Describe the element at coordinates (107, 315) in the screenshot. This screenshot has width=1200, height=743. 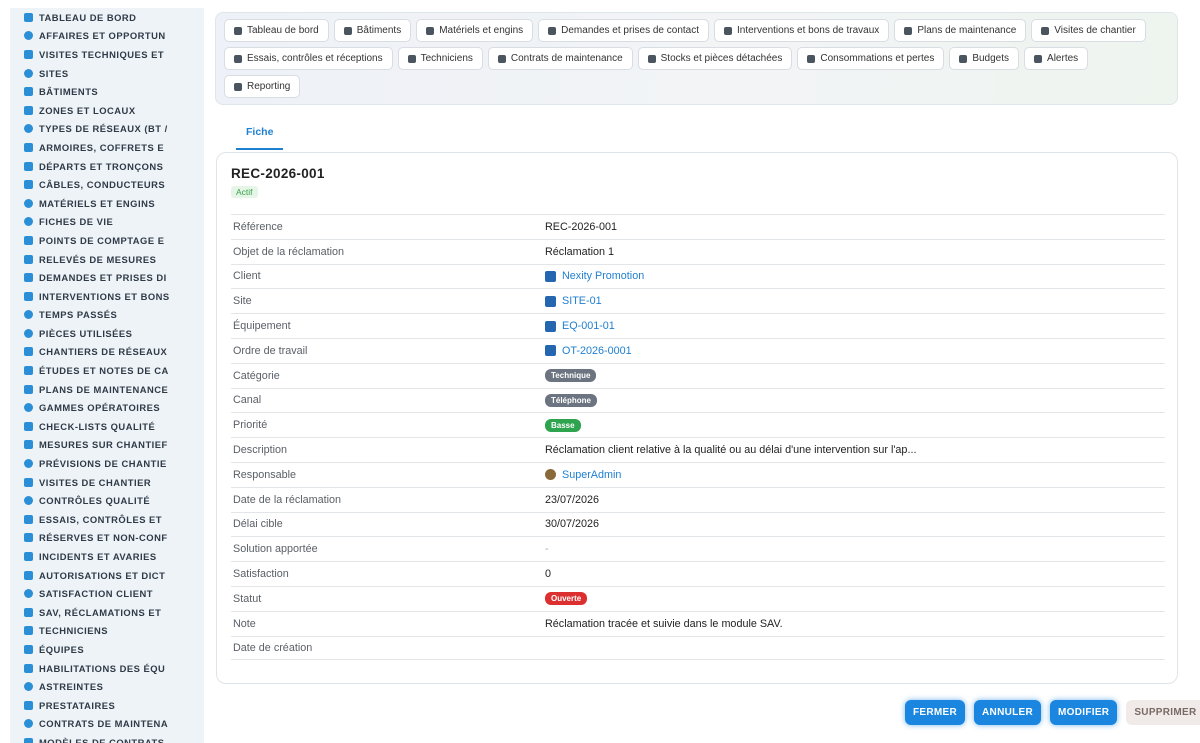
I see `sidebar-item: TEMPS PASSÉS` at that location.